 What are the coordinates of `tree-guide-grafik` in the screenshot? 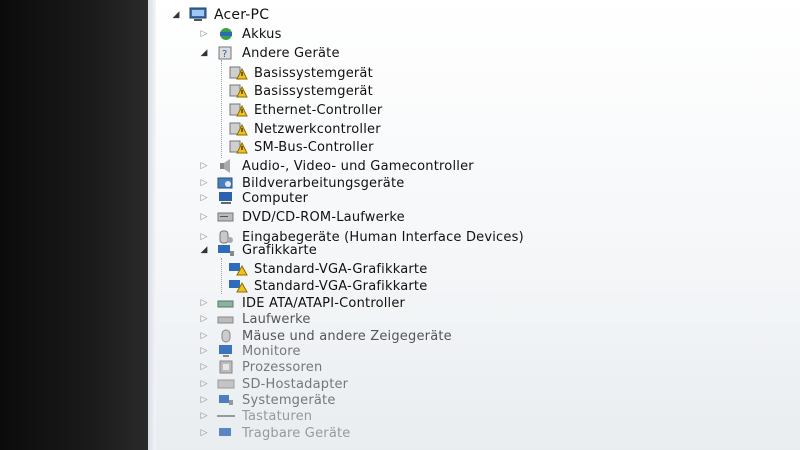 It's located at (221, 276).